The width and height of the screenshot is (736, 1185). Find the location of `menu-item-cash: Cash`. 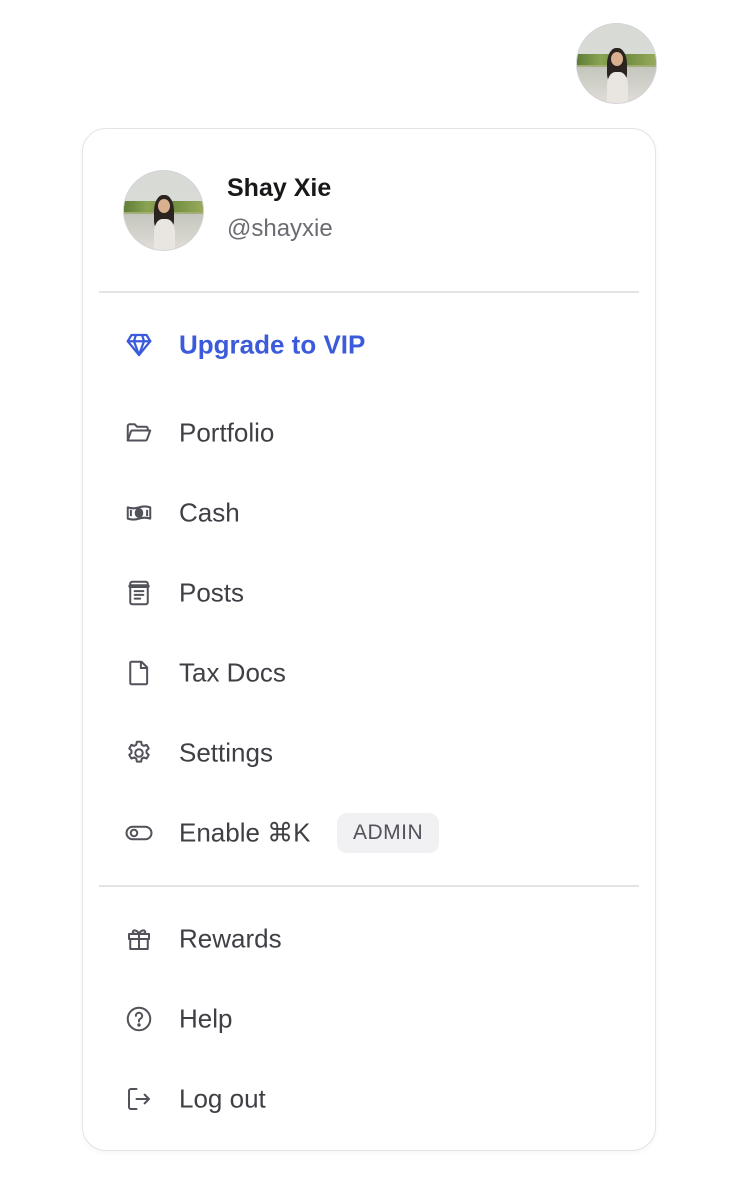

menu-item-cash: Cash is located at coordinates (369, 513).